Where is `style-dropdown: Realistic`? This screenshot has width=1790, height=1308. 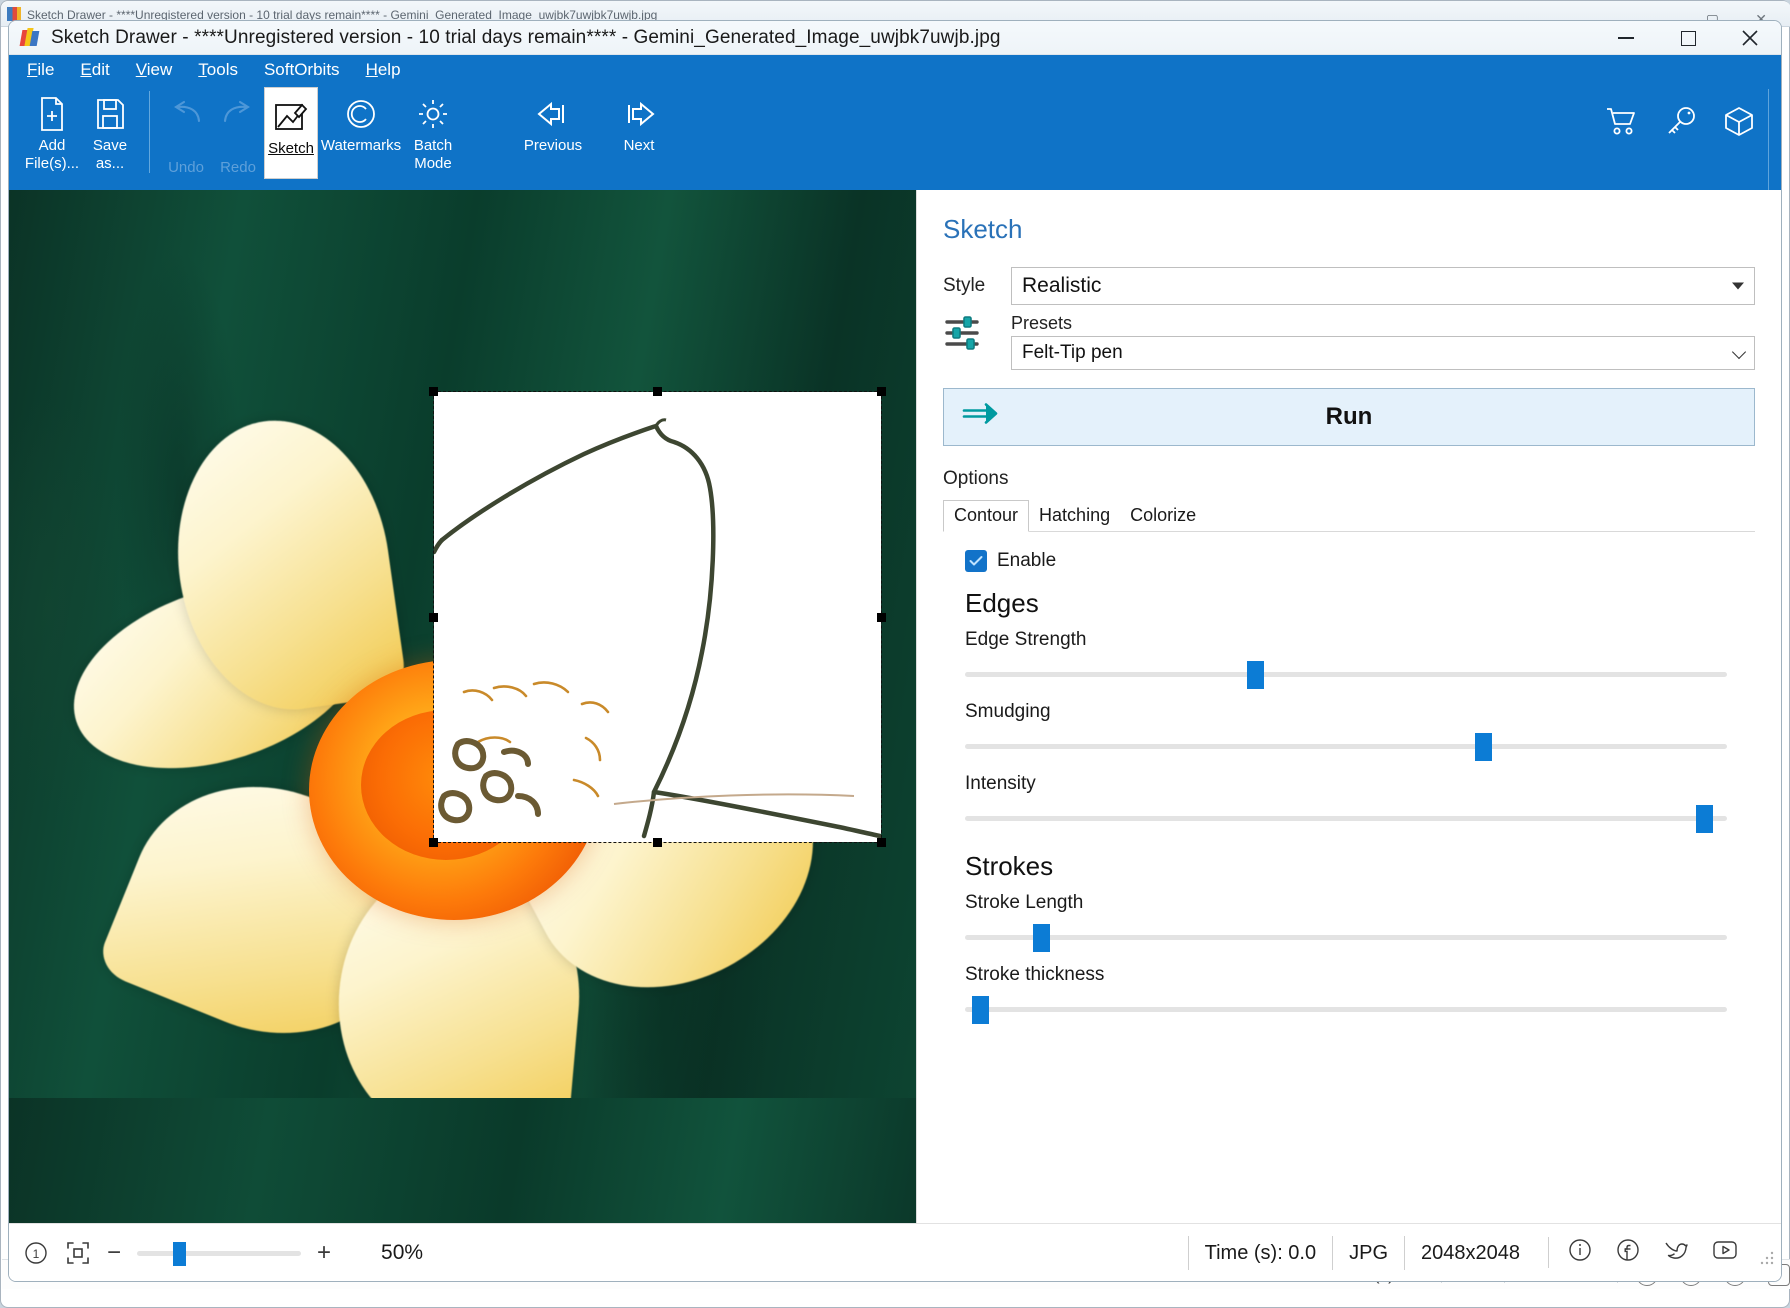
style-dropdown: Realistic is located at coordinates (1383, 286).